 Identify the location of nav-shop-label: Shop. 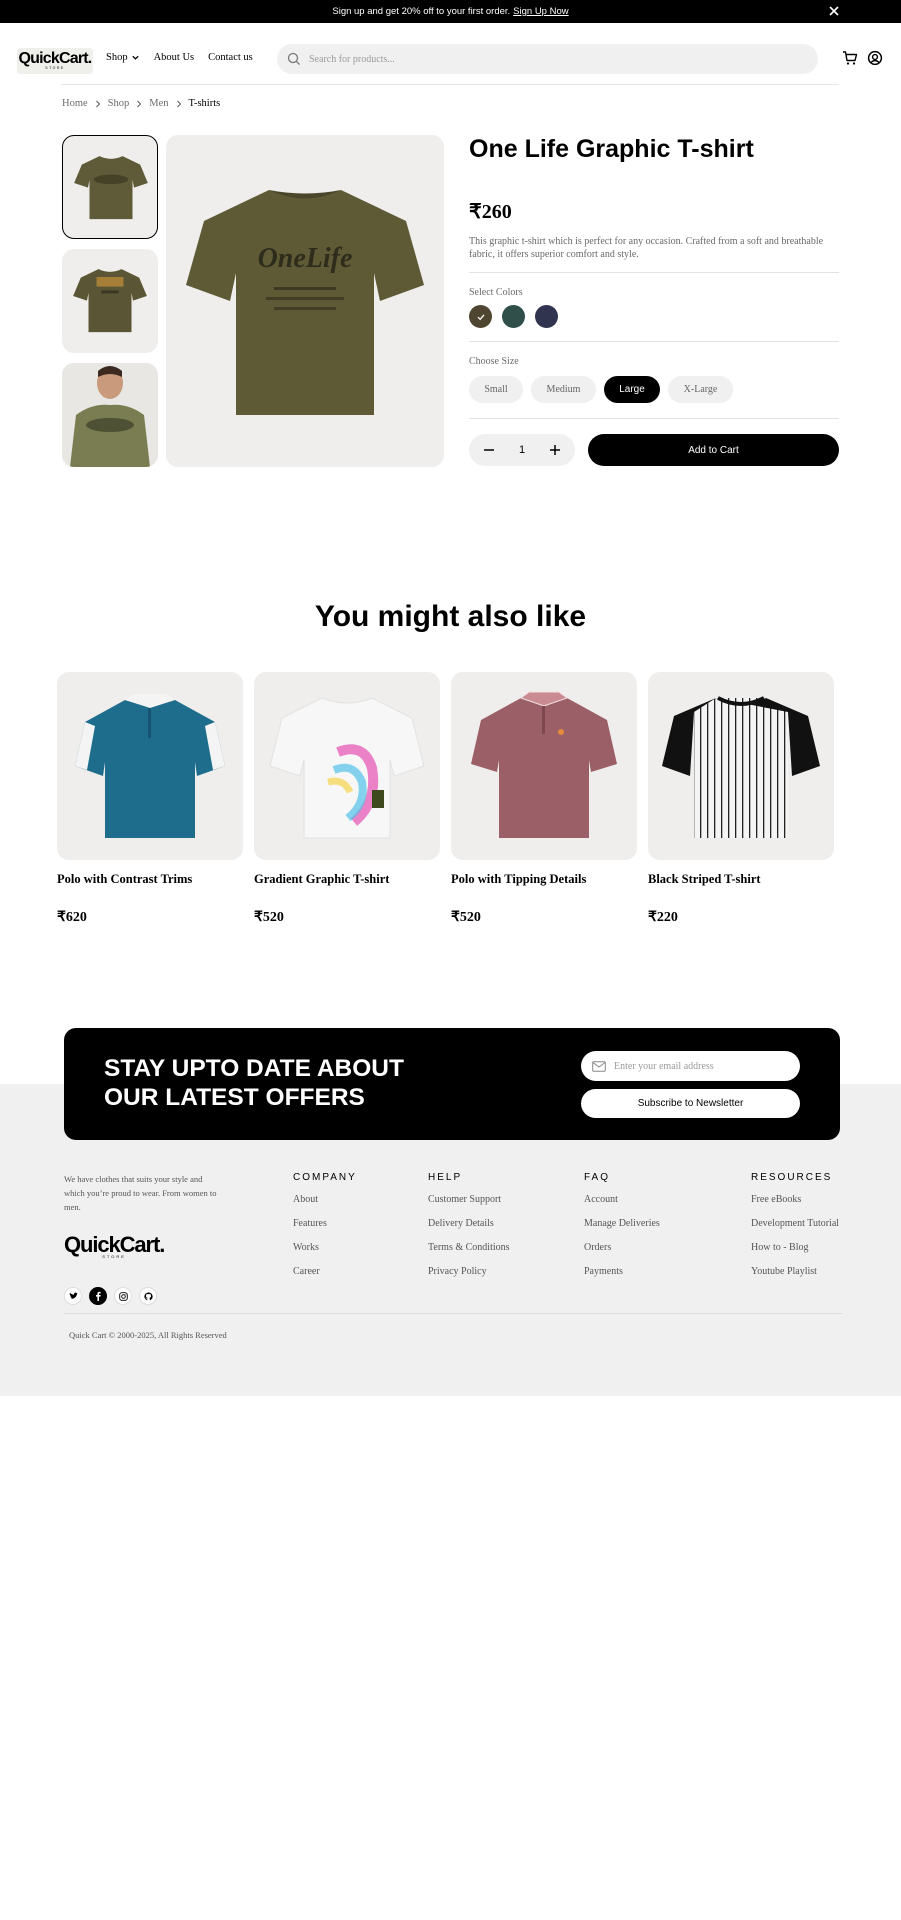
(117, 57).